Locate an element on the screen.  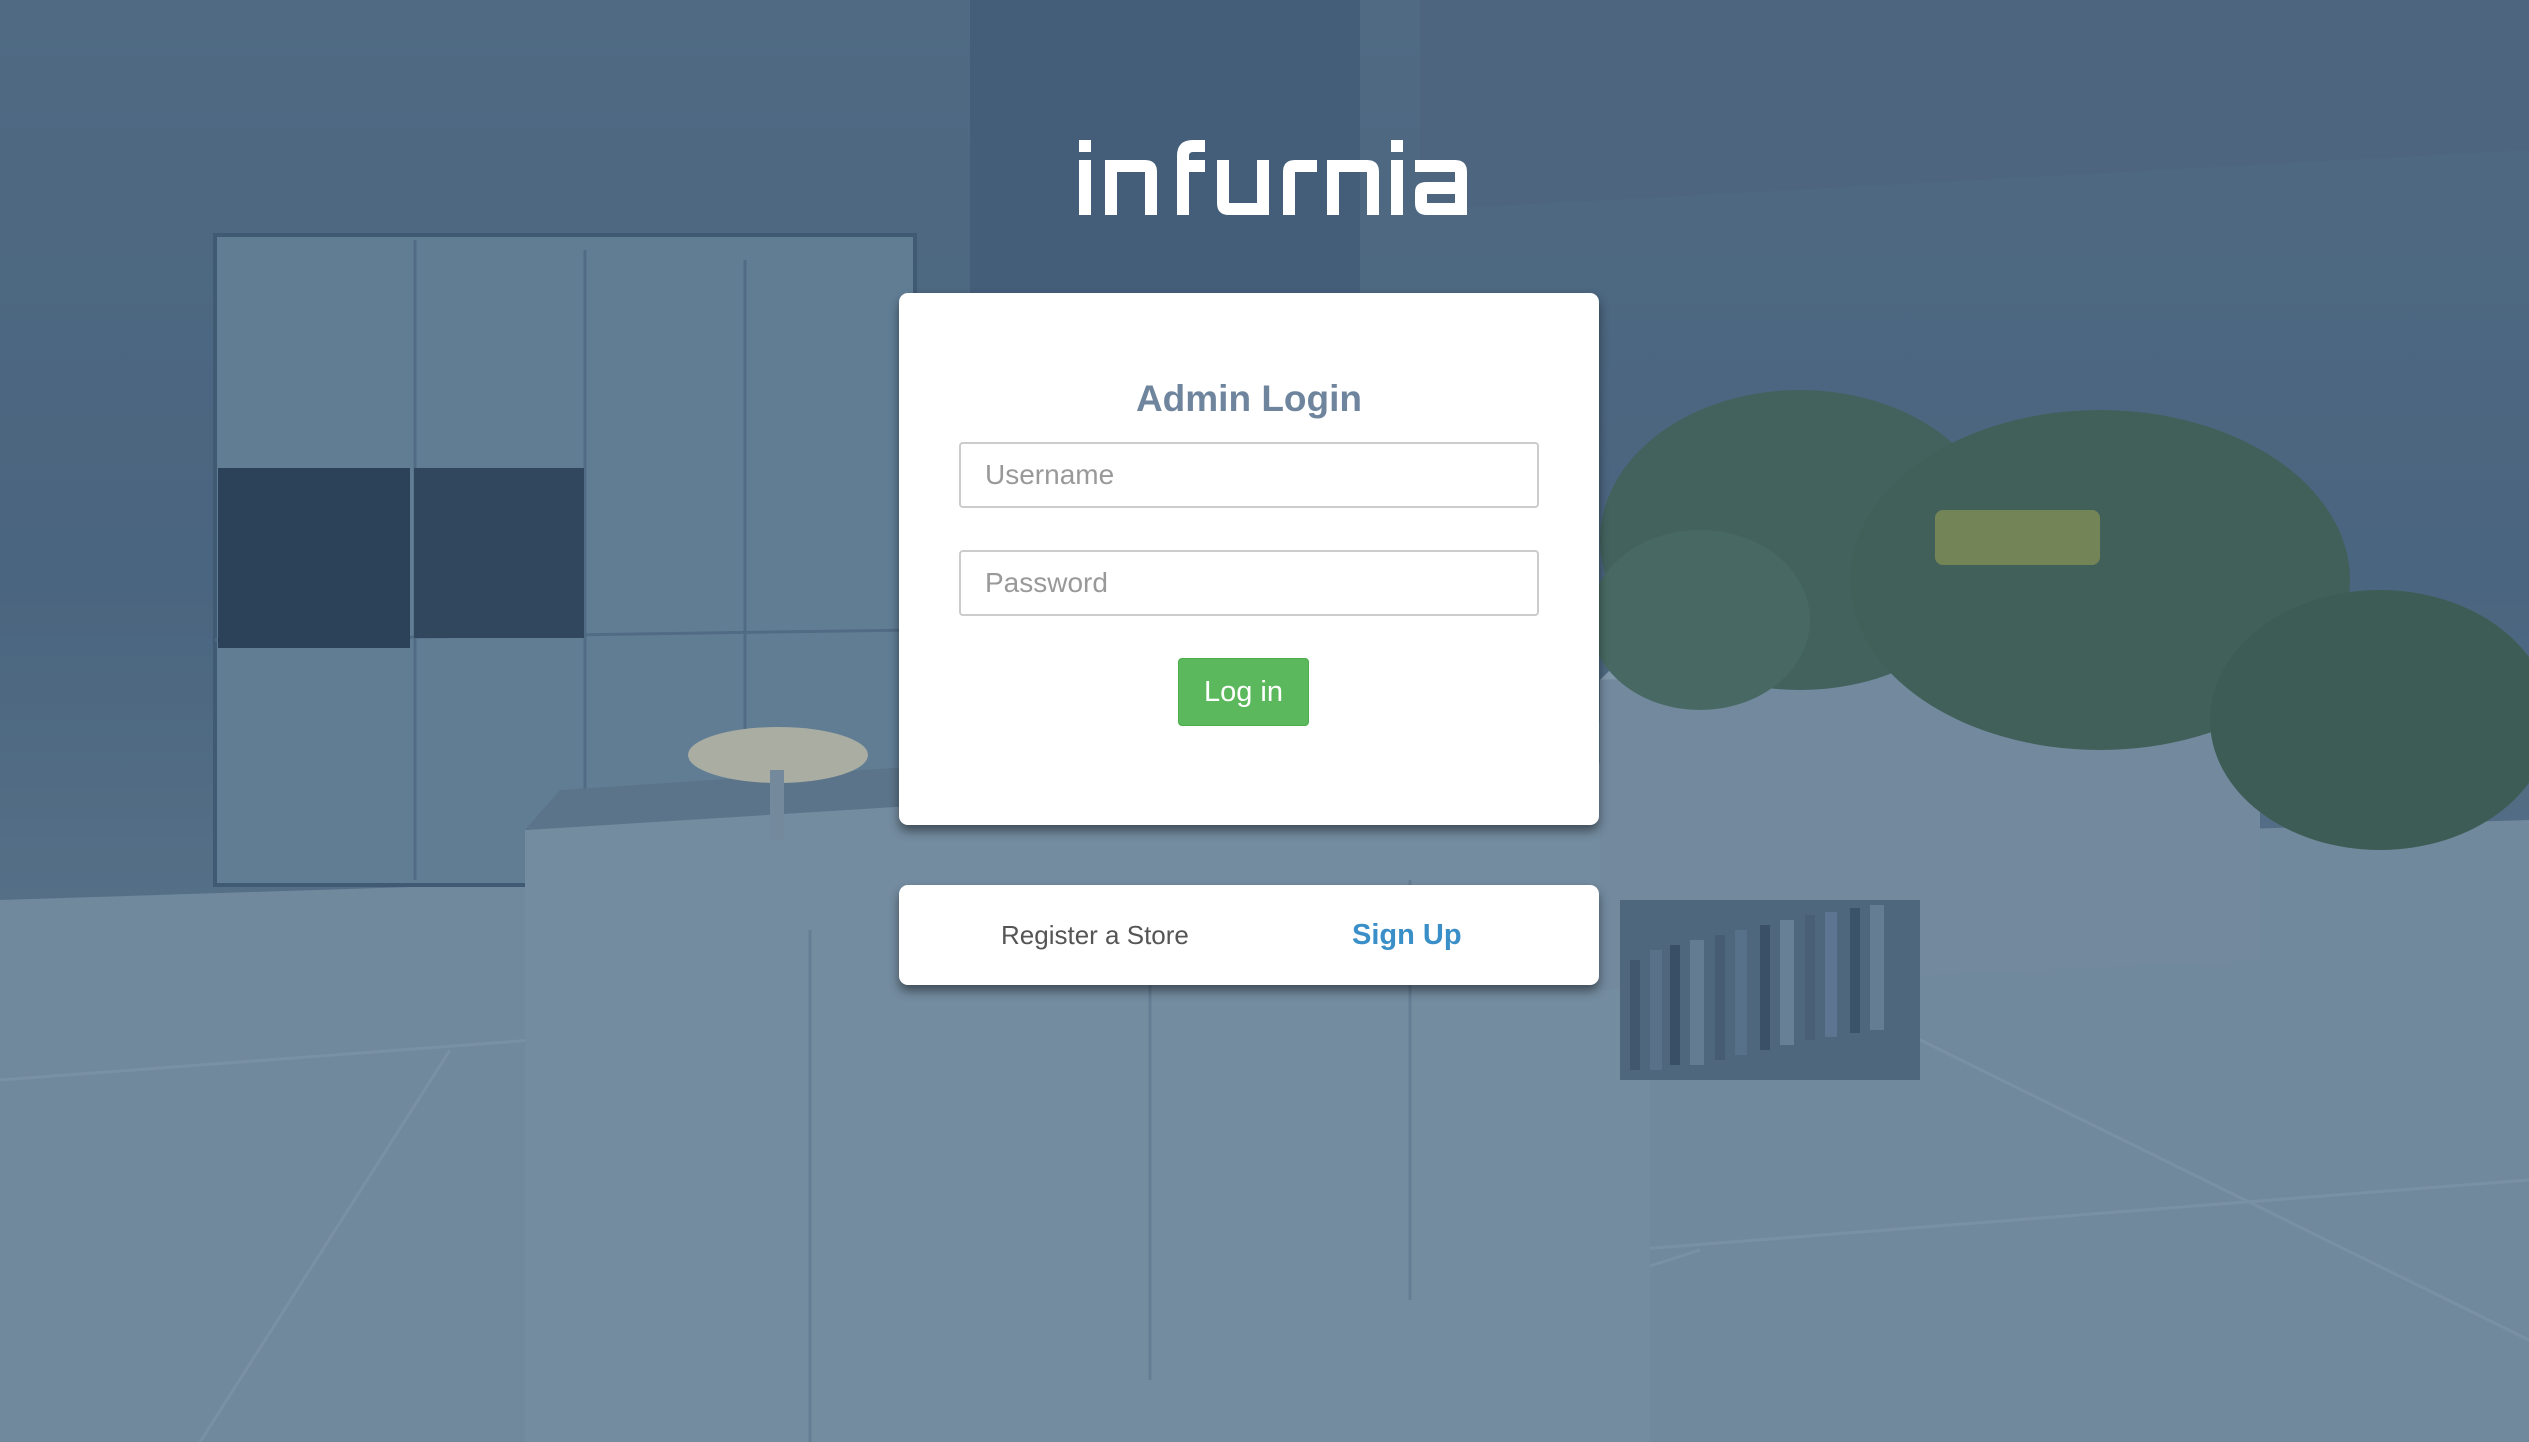
infurnia-wordmark-icon is located at coordinates (1273, 177).